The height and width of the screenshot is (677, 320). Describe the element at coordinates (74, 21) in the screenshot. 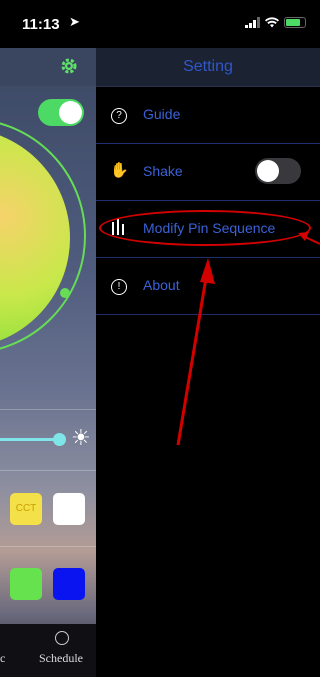

I see `location-arrow-icon: ➤` at that location.